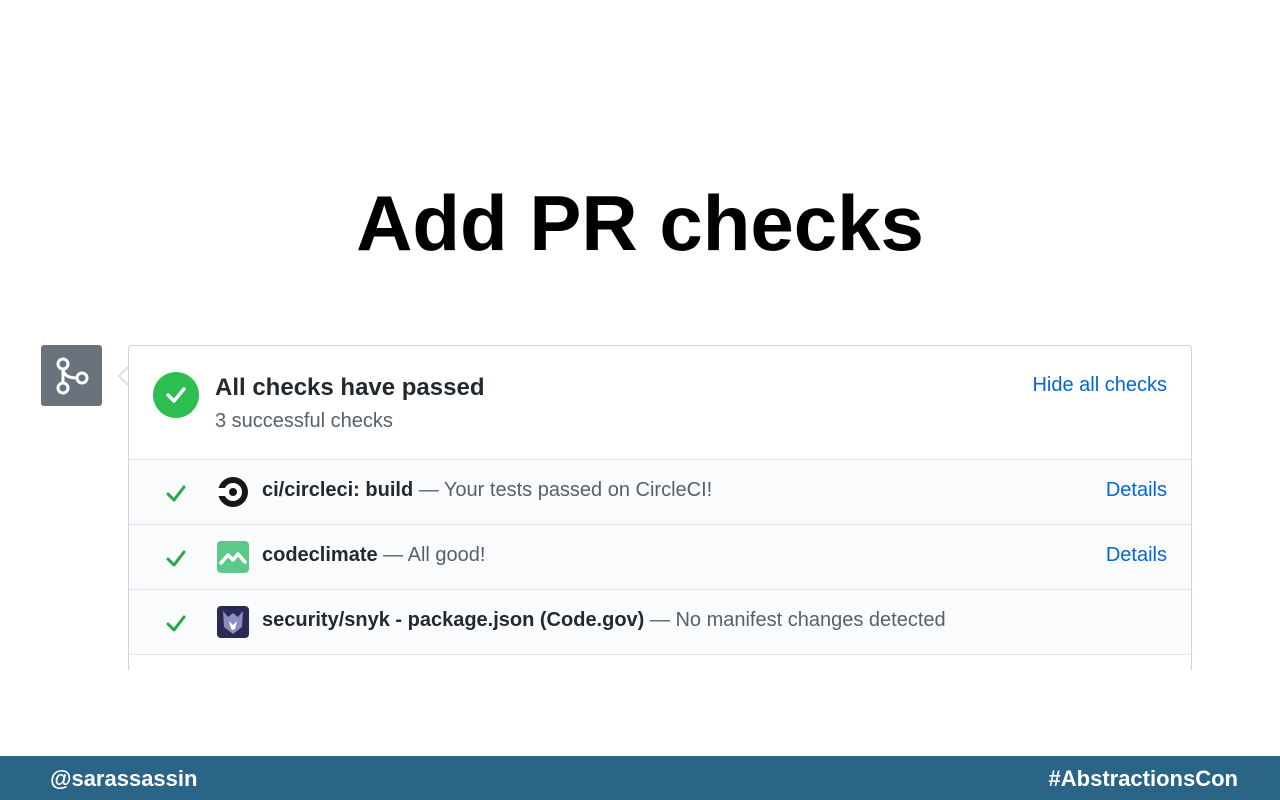  What do you see at coordinates (434, 555) in the screenshot?
I see `check-description: — All good!` at bounding box center [434, 555].